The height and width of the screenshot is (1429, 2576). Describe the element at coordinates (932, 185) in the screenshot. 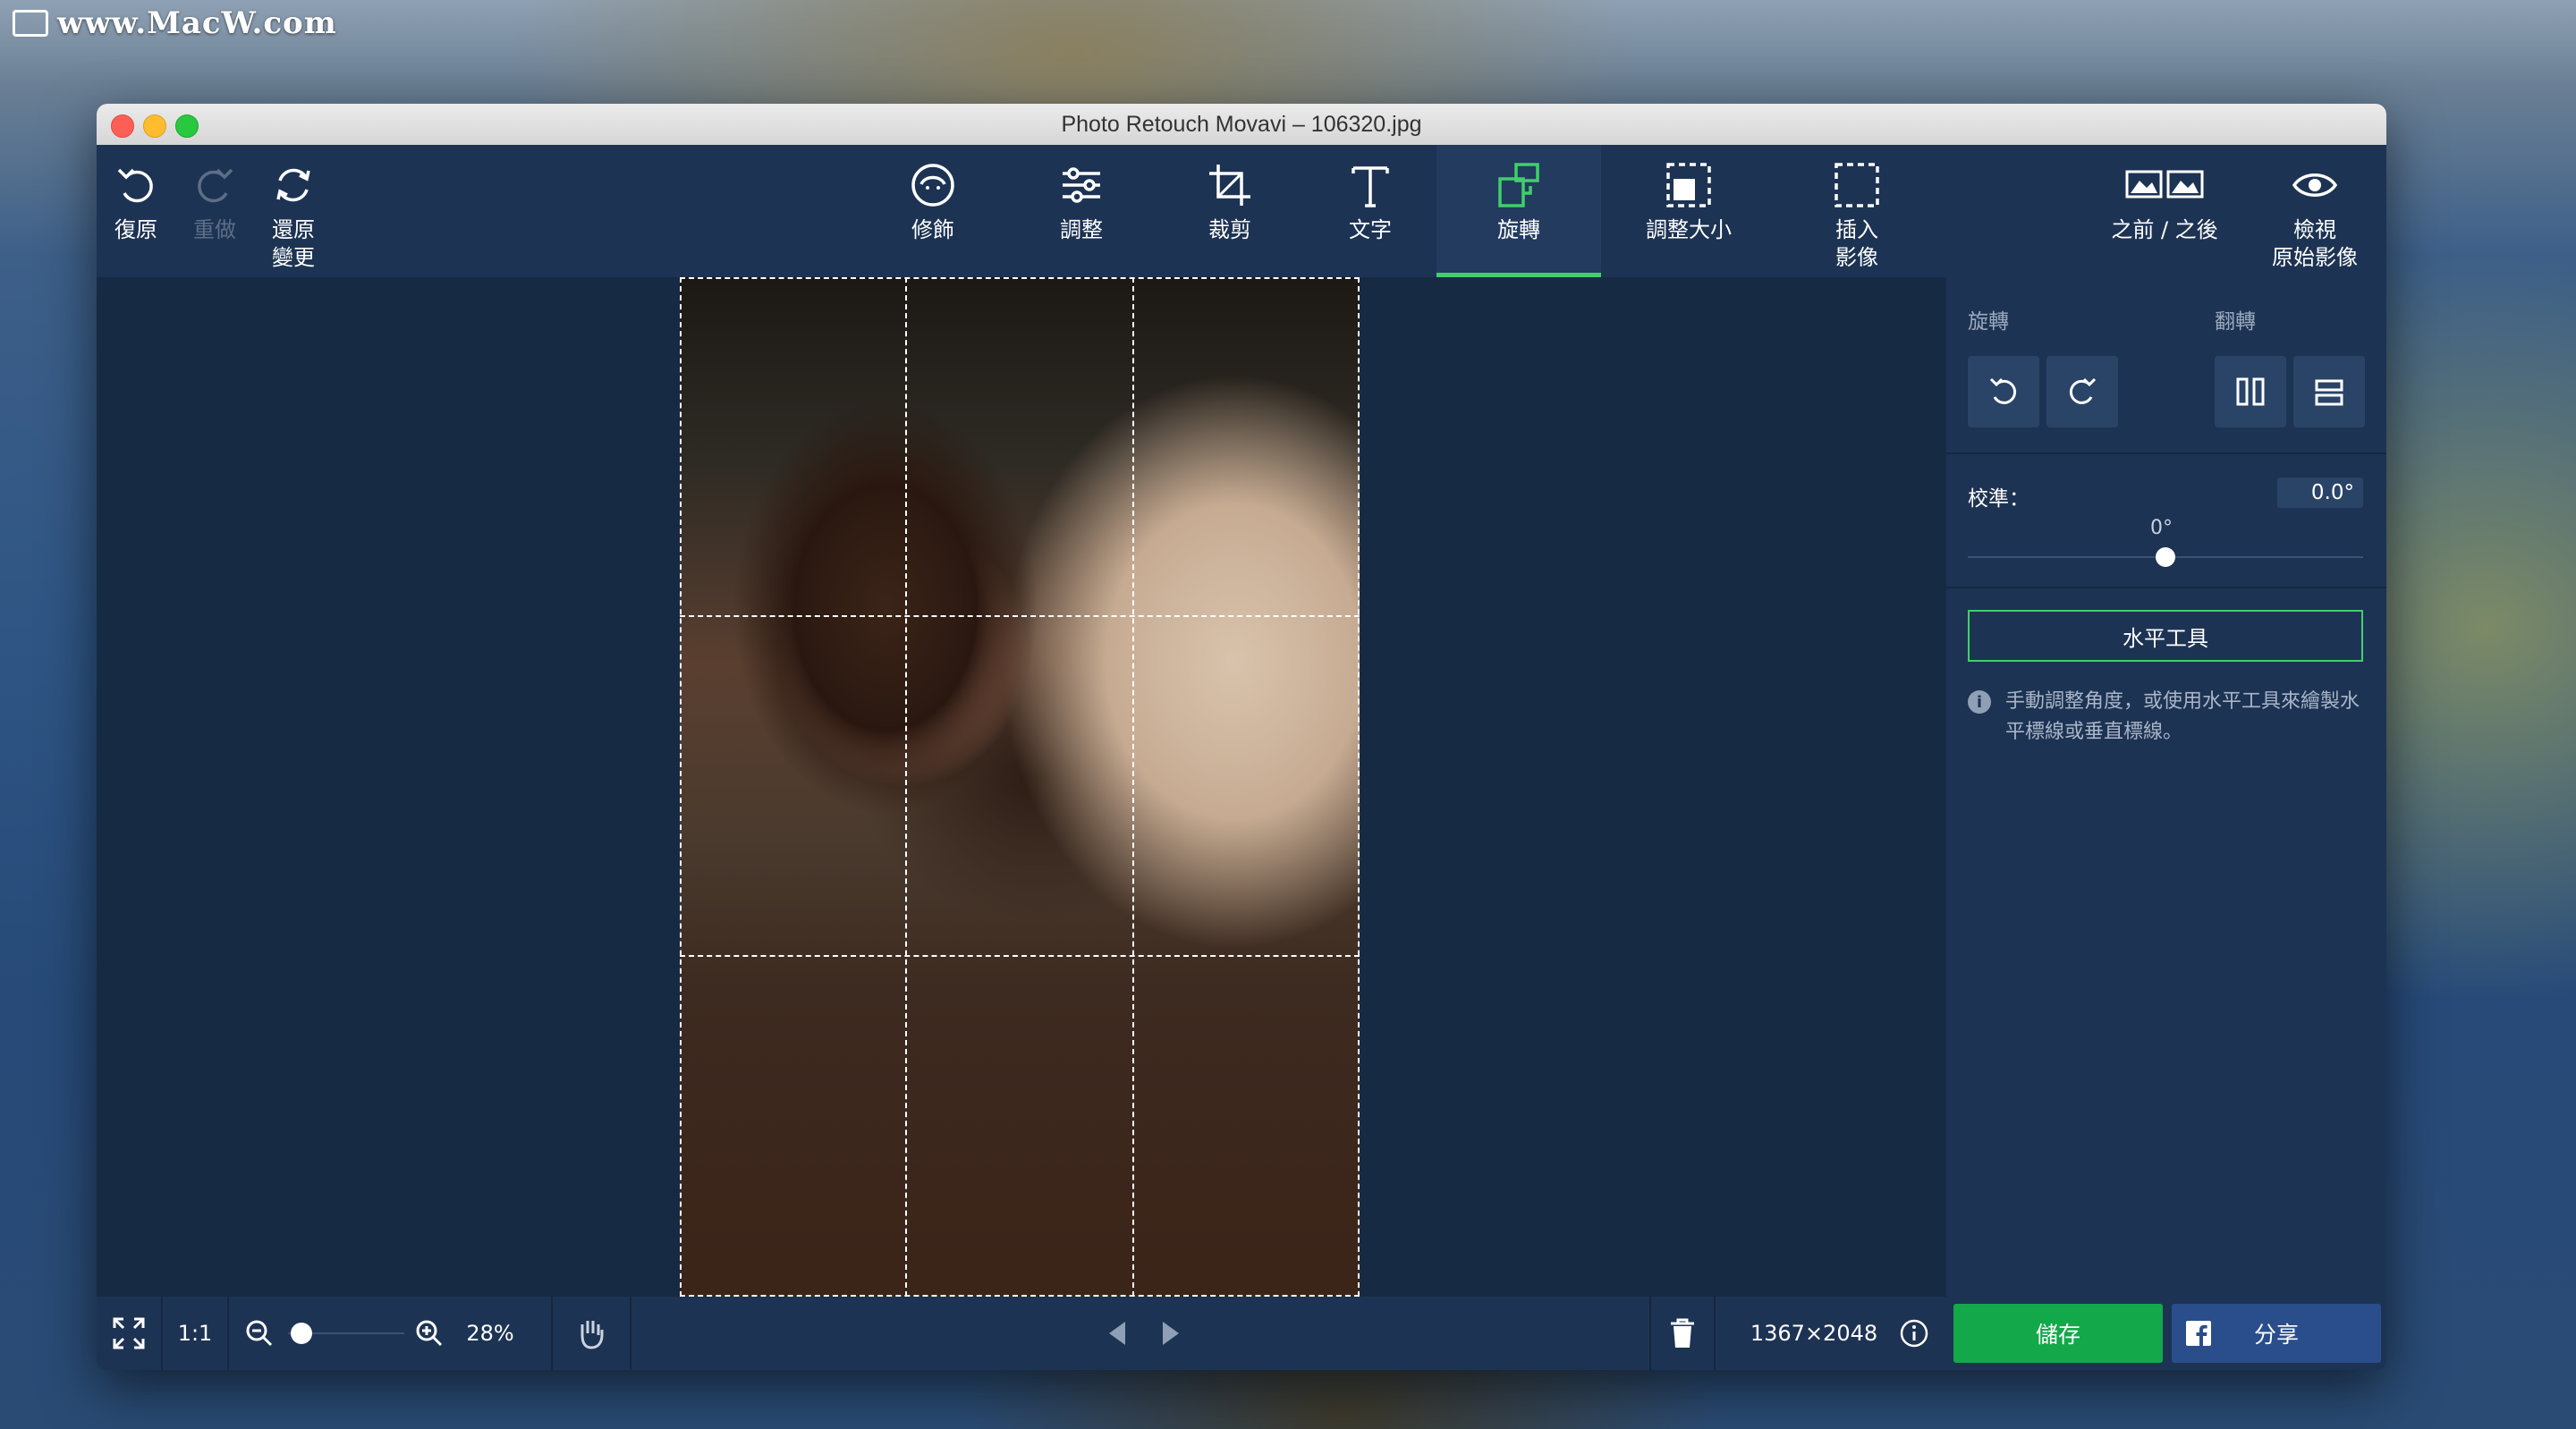

I see `face-icon` at that location.